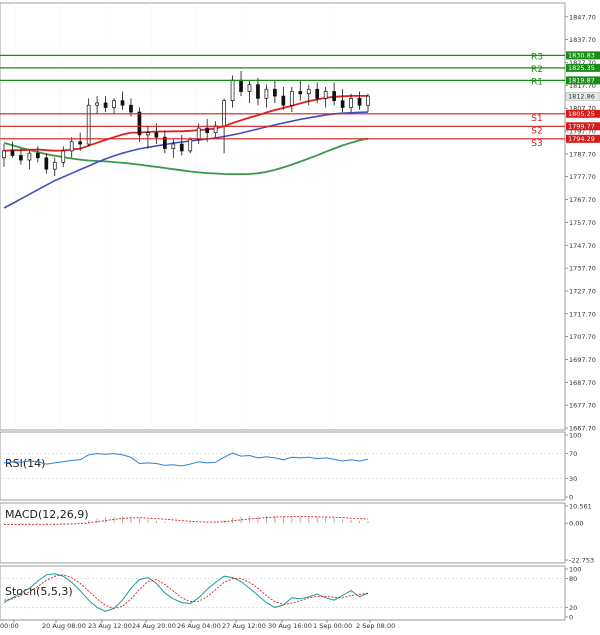  I want to click on rsi-title: RSI(14), so click(25, 463).